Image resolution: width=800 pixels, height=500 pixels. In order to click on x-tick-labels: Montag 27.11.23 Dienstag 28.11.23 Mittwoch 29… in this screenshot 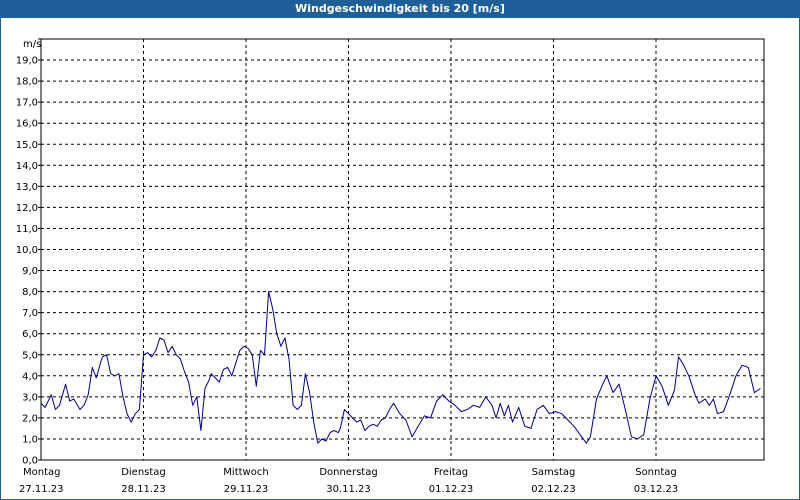, I will do `click(348, 481)`.